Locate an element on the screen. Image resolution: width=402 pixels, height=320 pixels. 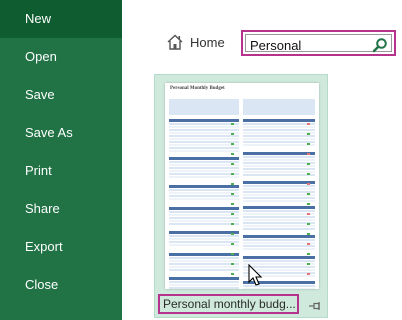
template-search-box: Personal is located at coordinates (318, 43).